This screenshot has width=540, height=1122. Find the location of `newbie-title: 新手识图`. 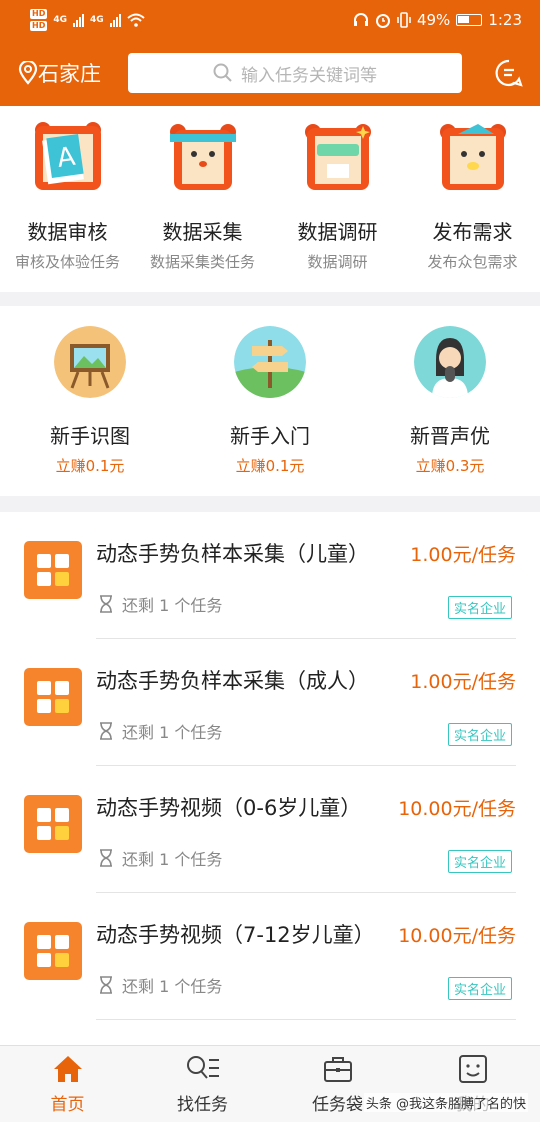

newbie-title: 新手识图 is located at coordinates (90, 436).